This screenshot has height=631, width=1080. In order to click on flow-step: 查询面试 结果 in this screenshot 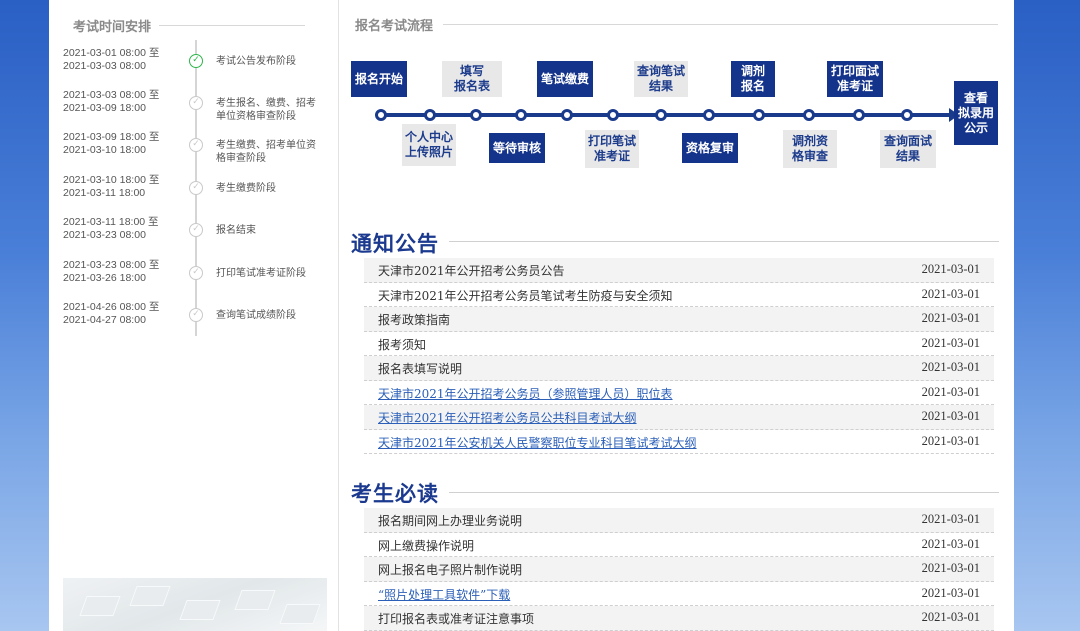, I will do `click(908, 149)`.